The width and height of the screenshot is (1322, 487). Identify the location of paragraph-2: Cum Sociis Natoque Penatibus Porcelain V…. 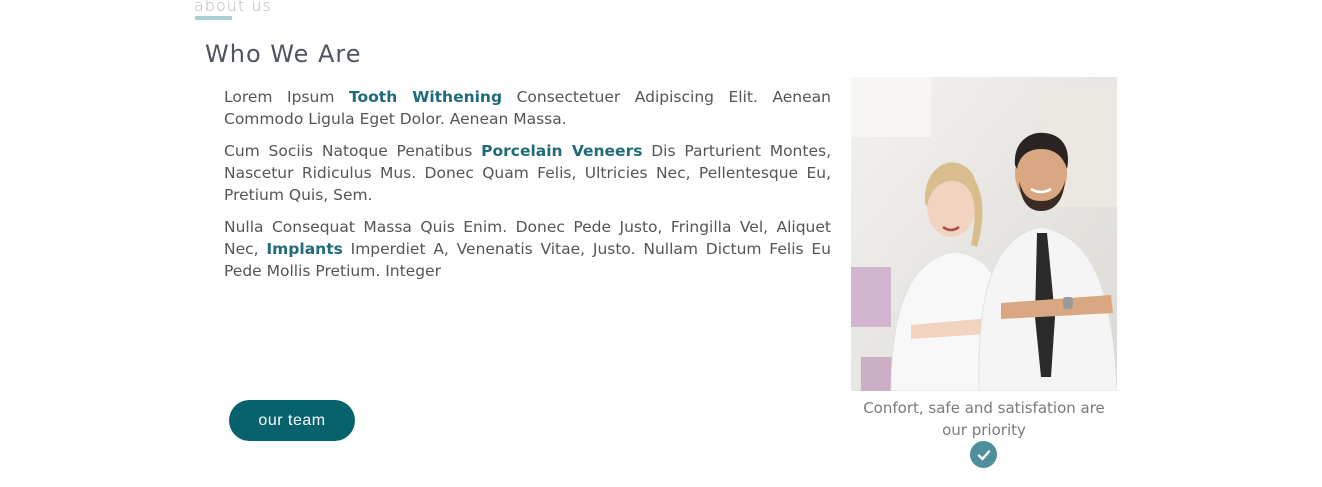
(527, 173).